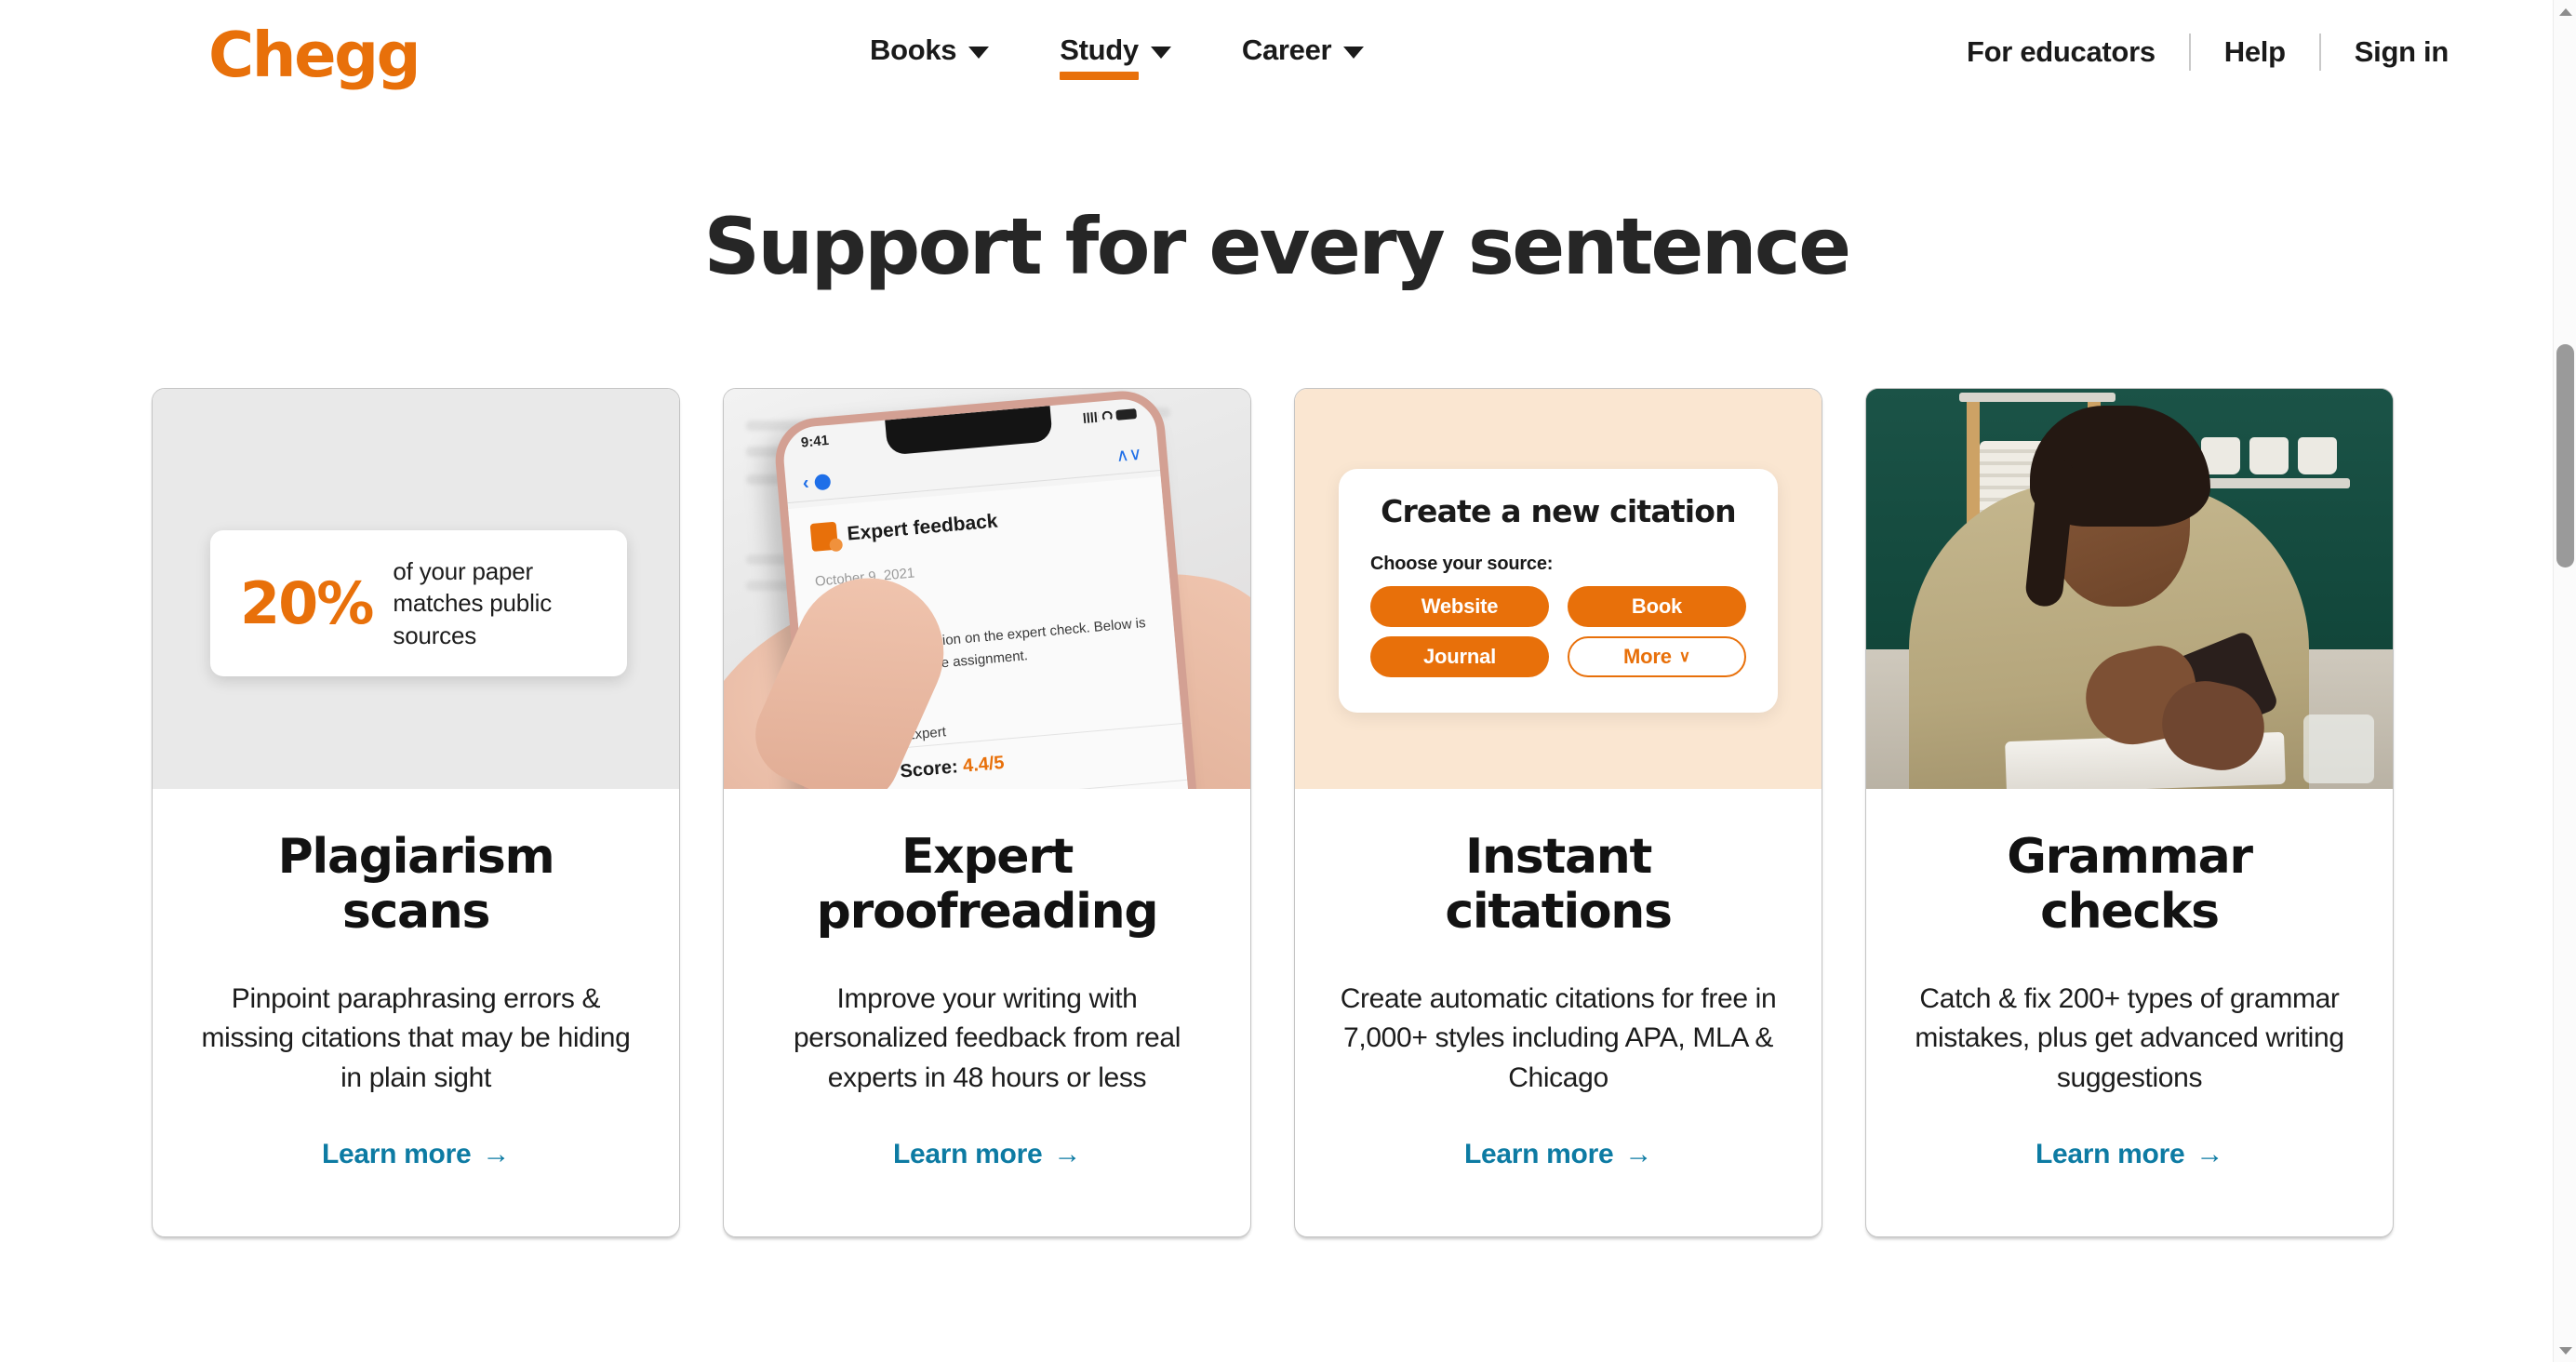 Image resolution: width=2576 pixels, height=1362 pixels. What do you see at coordinates (1558, 631) in the screenshot?
I see `citation-source-buttons: Website Book Journal More ∨` at bounding box center [1558, 631].